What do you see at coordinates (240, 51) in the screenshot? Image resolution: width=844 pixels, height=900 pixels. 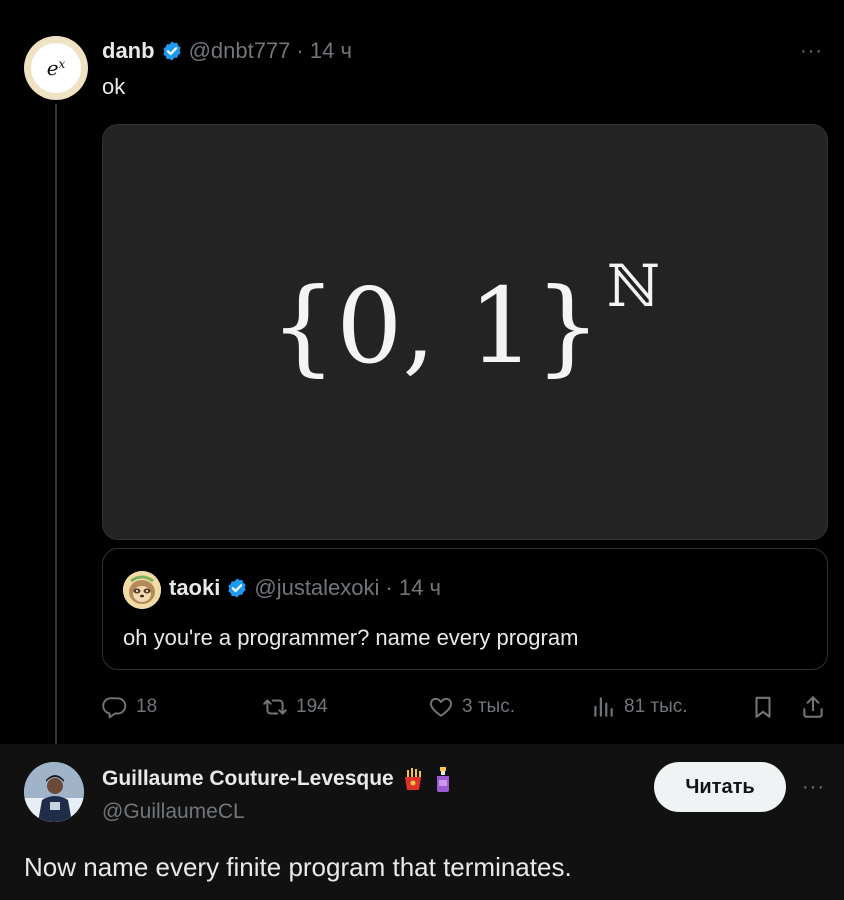 I see `author-handle: @dnbt777` at bounding box center [240, 51].